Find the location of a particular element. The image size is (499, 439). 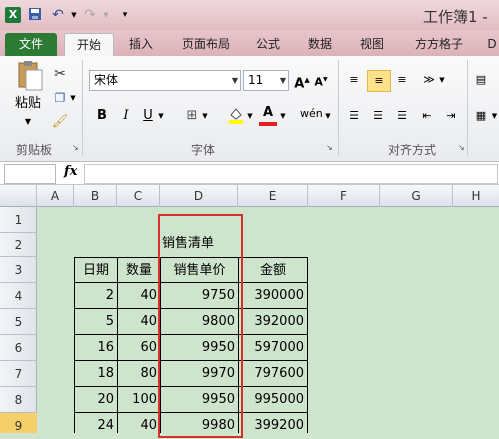

paste-dropdown-icon: ▼ is located at coordinates (28, 122).